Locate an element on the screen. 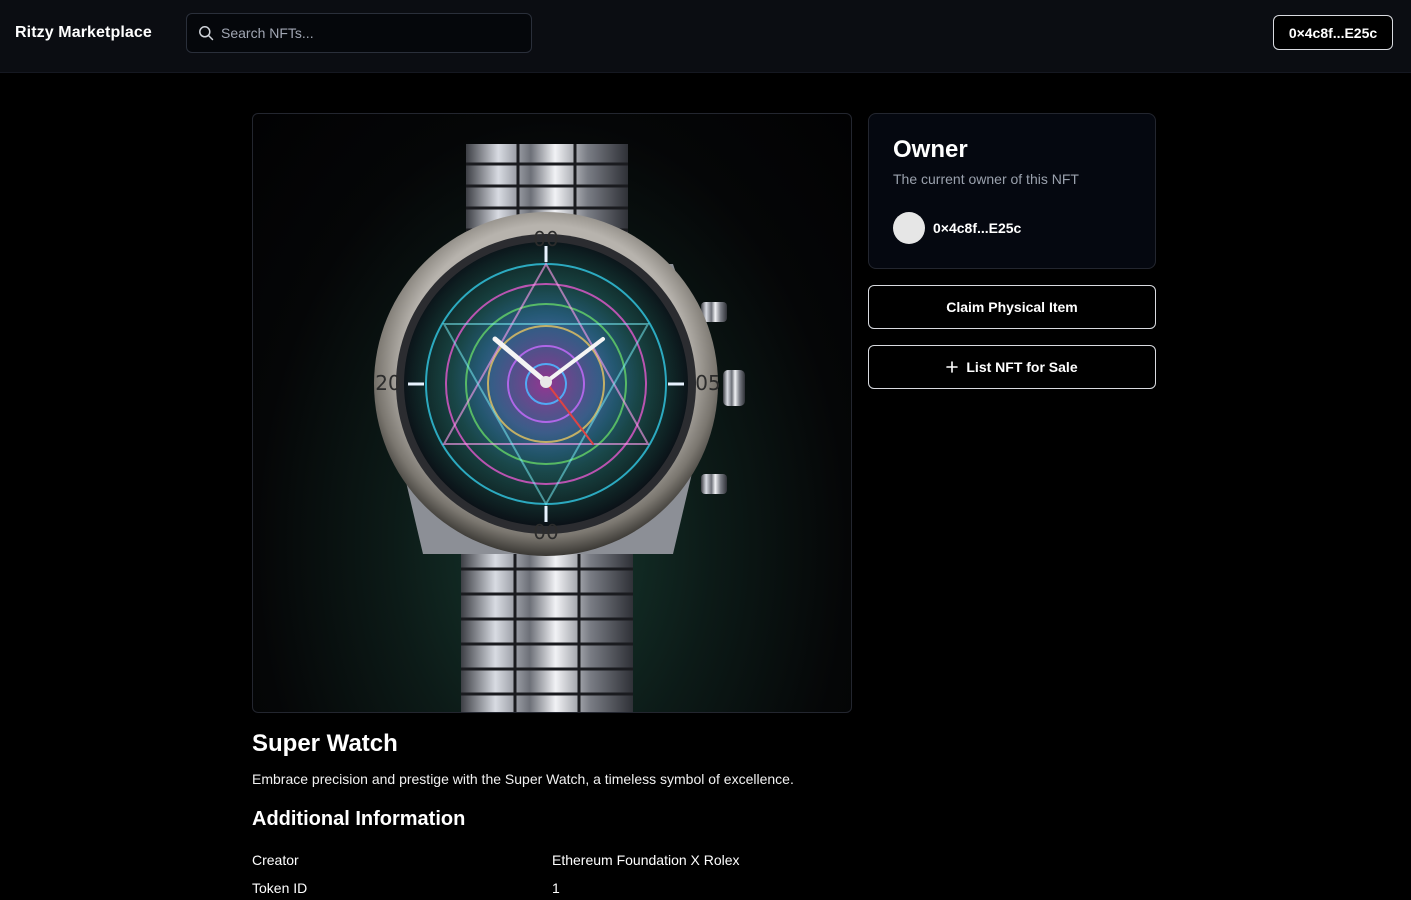  owner-avatar is located at coordinates (909, 228).